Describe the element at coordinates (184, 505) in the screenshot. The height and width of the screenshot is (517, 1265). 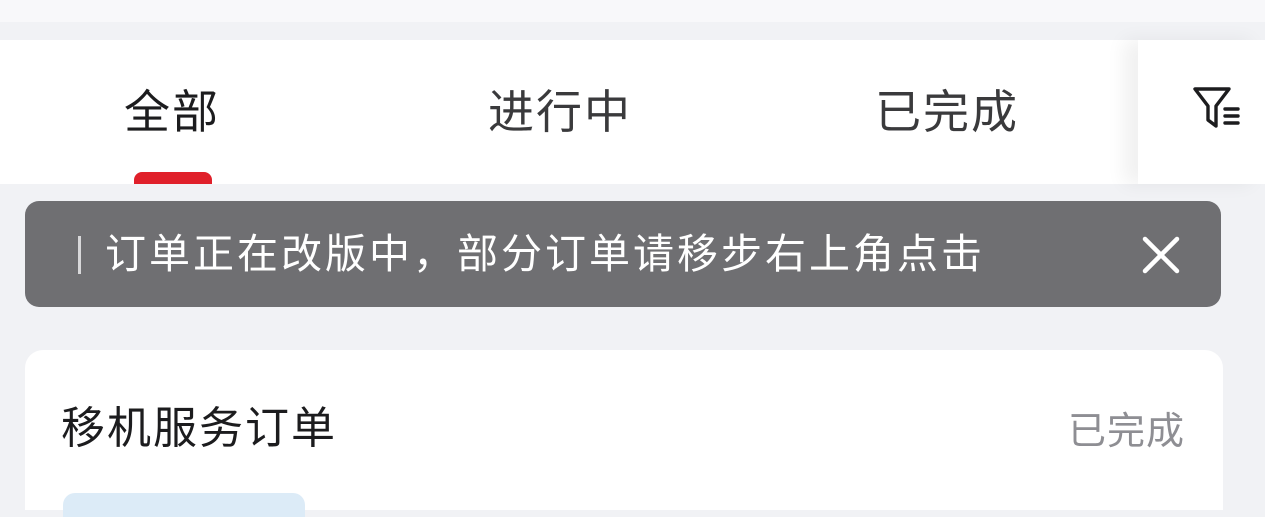
I see `order-tag` at that location.